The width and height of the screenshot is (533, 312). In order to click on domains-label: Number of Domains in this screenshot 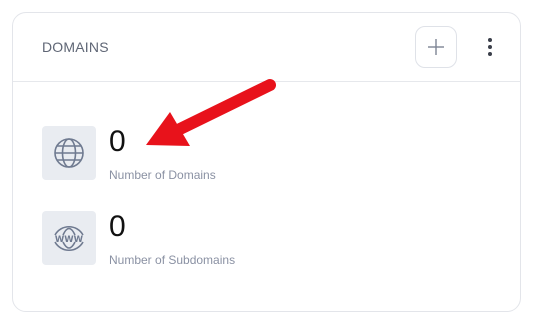, I will do `click(162, 175)`.